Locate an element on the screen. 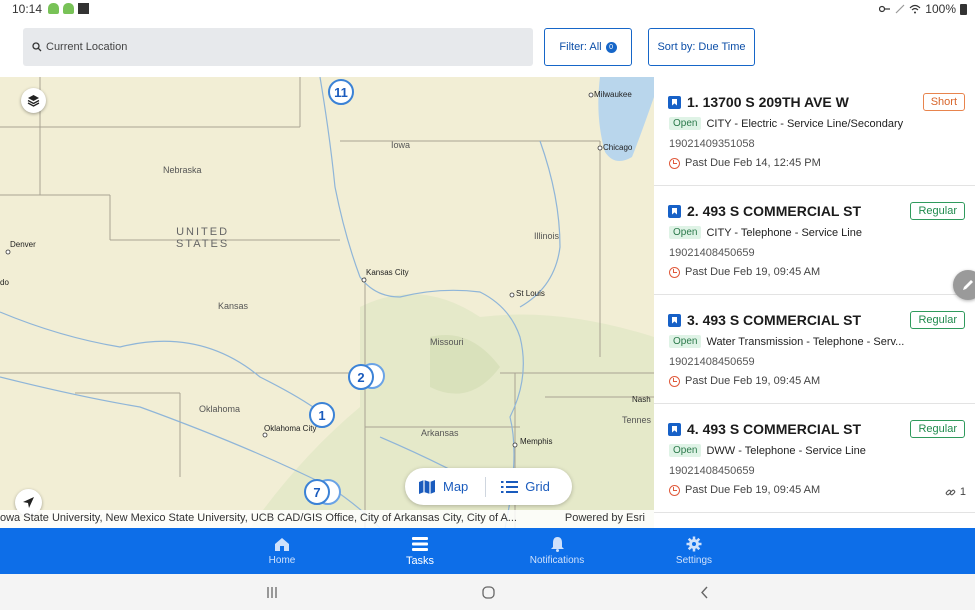 The width and height of the screenshot is (975, 610). map-label-nebraska: Nebraska is located at coordinates (182, 170).